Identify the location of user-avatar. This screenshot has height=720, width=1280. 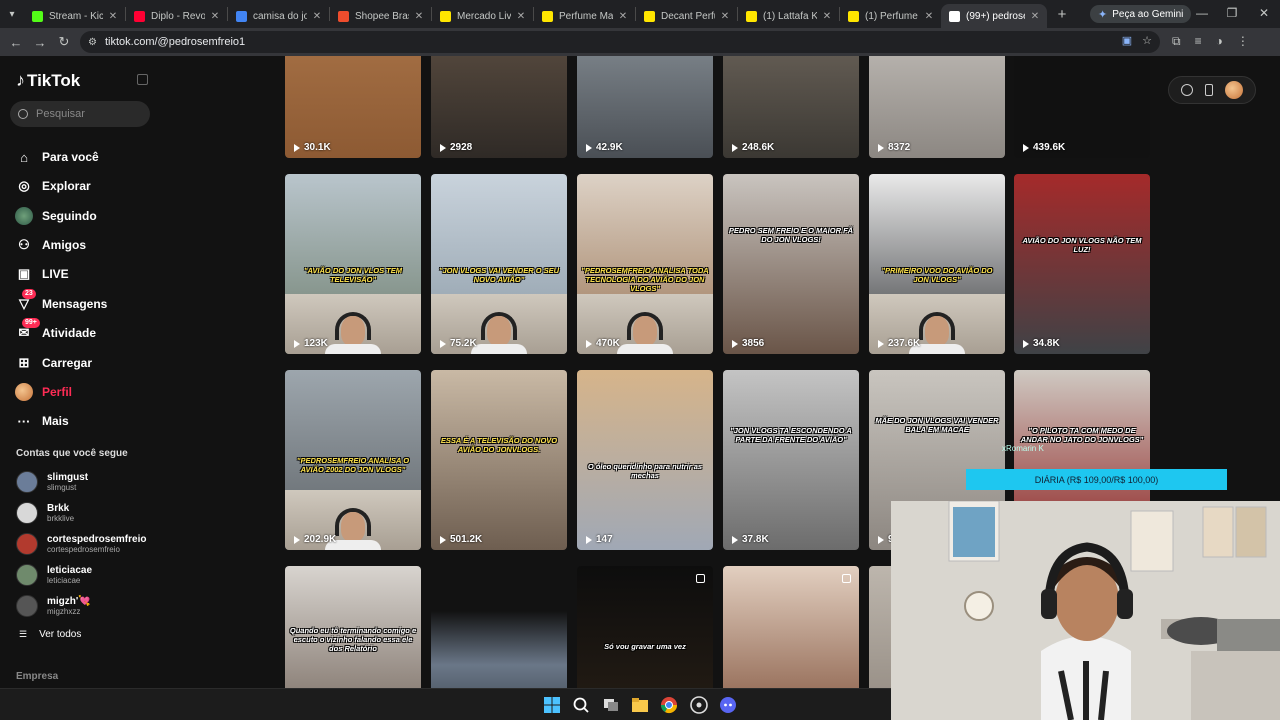
(1234, 90).